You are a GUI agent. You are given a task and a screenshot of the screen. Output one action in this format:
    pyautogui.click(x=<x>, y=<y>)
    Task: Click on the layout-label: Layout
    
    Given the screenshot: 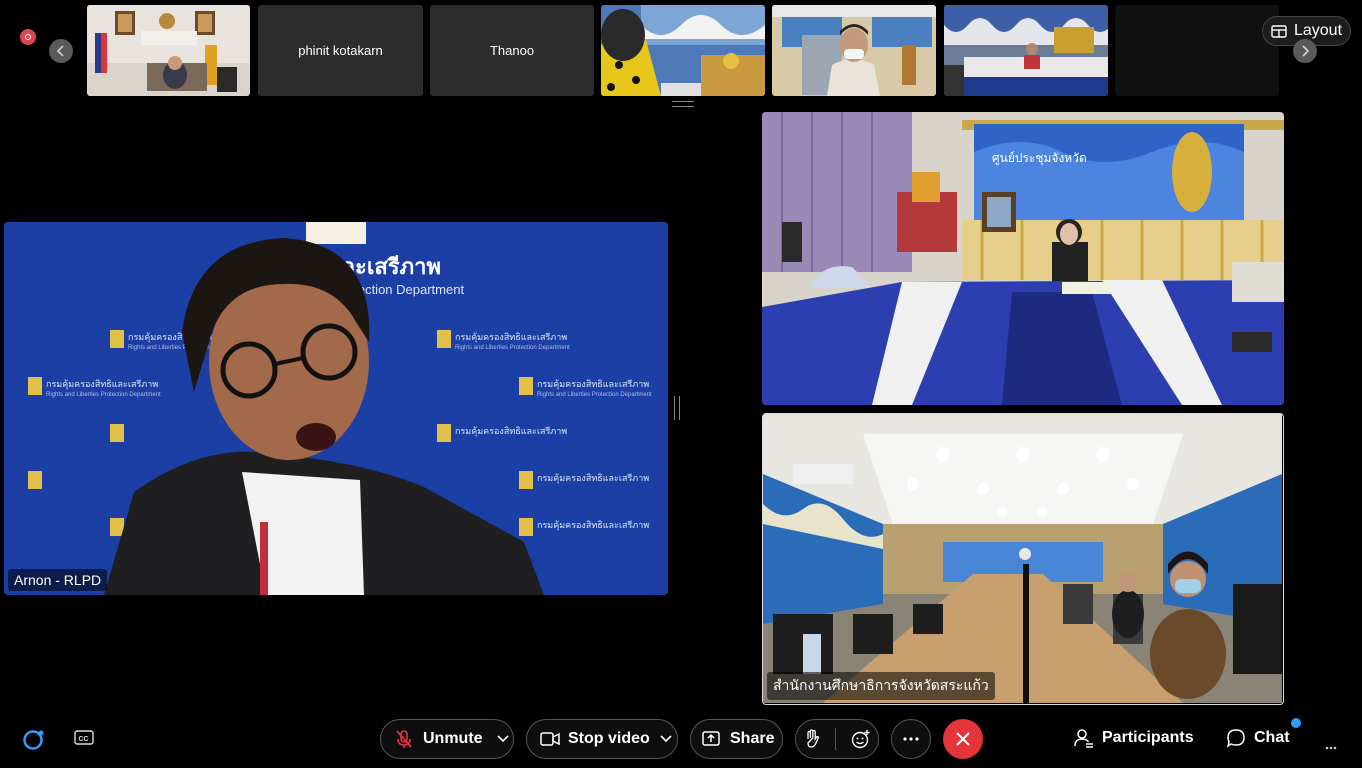 What is the action you would take?
    pyautogui.click(x=1318, y=30)
    